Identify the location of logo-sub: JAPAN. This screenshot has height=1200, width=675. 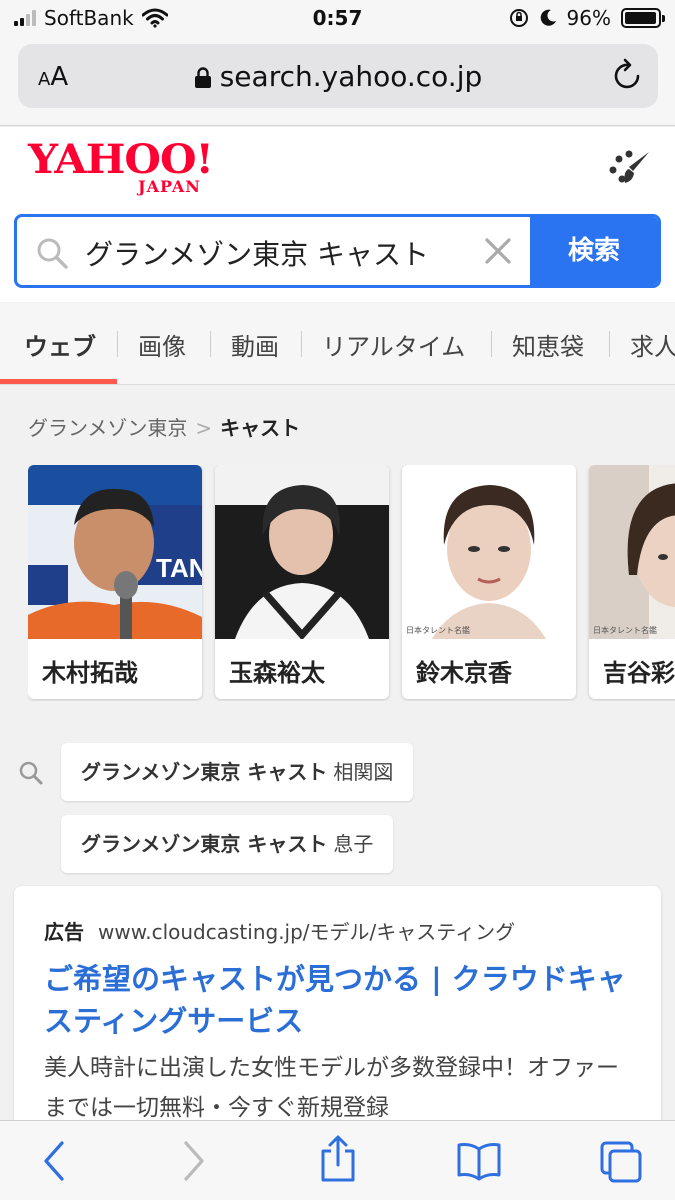
(169, 186).